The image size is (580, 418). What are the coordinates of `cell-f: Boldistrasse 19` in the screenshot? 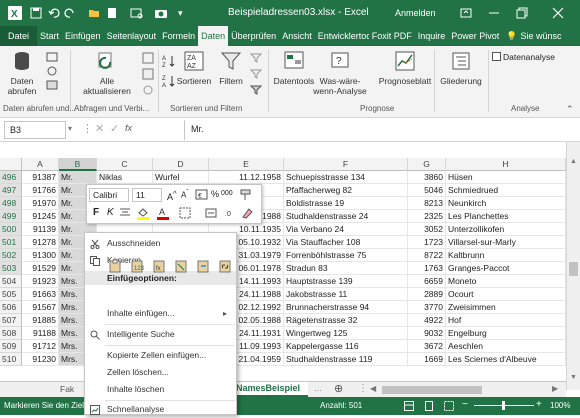 It's located at (346, 203).